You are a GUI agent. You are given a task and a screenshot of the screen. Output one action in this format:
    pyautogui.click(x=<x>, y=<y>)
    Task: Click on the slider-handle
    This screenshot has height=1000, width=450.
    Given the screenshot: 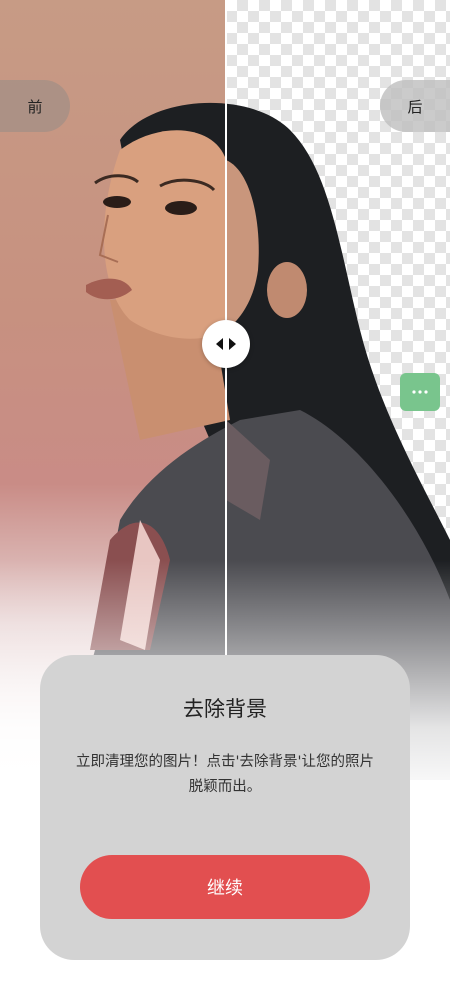 What is the action you would take?
    pyautogui.click(x=226, y=344)
    